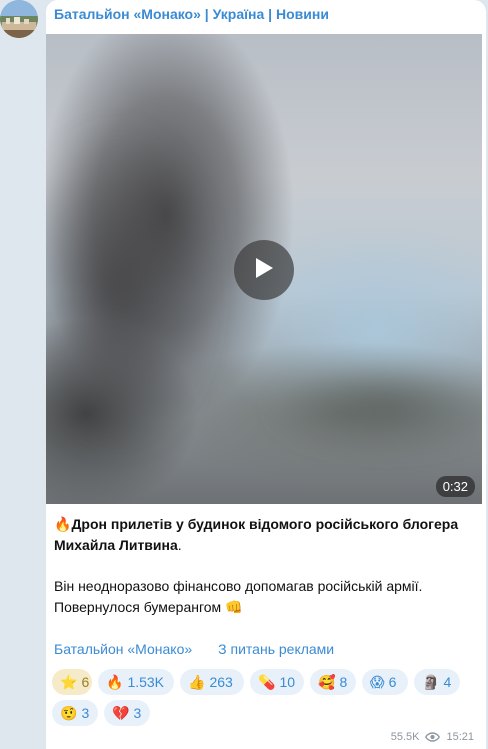 This screenshot has height=749, width=488. Describe the element at coordinates (447, 682) in the screenshot. I see `reaction-count: 4` at that location.